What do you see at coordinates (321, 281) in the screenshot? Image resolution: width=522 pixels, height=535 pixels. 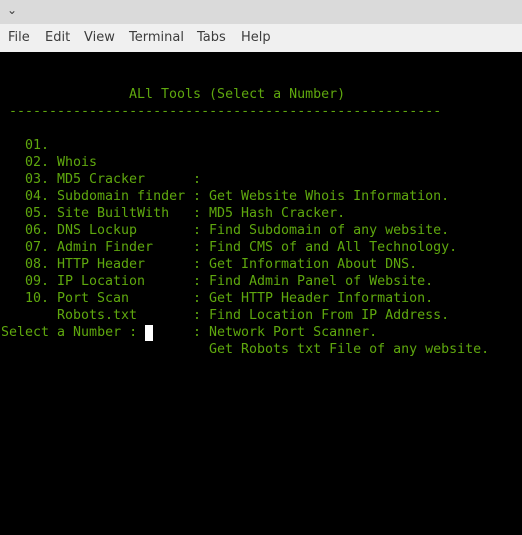 I see `tool-description: Find Admin Panel of Website.` at bounding box center [321, 281].